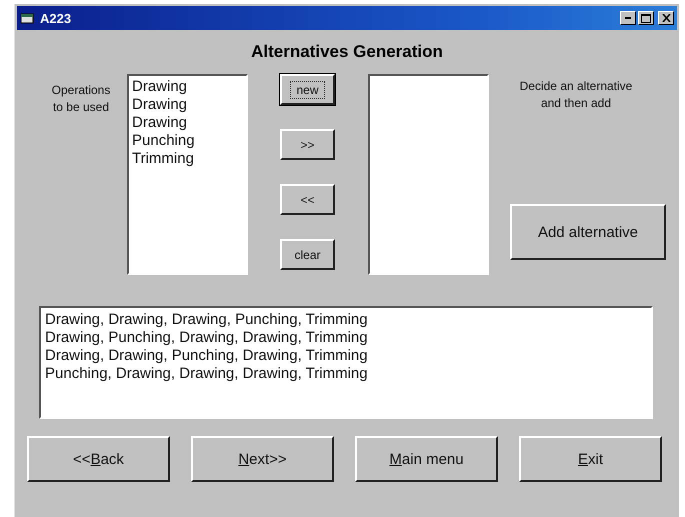 The width and height of the screenshot is (685, 517). I want to click on maximize-icon, so click(646, 18).